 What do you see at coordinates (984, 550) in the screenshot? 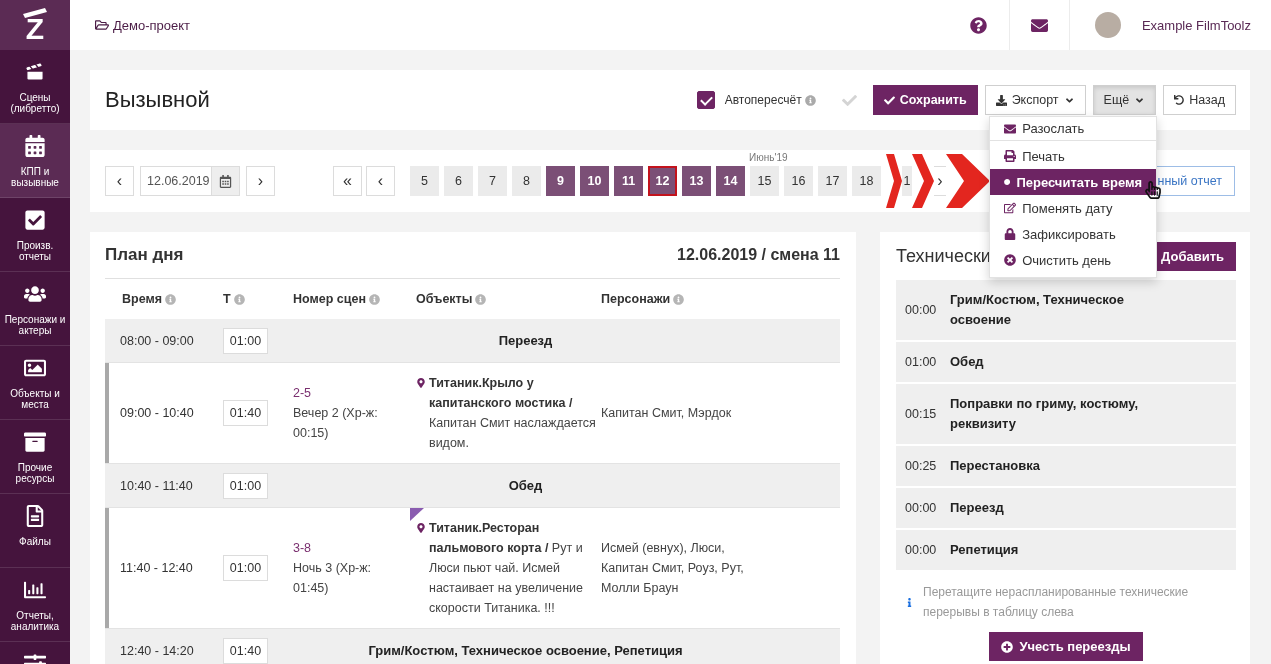
I see `break-name: Репетиция` at bounding box center [984, 550].